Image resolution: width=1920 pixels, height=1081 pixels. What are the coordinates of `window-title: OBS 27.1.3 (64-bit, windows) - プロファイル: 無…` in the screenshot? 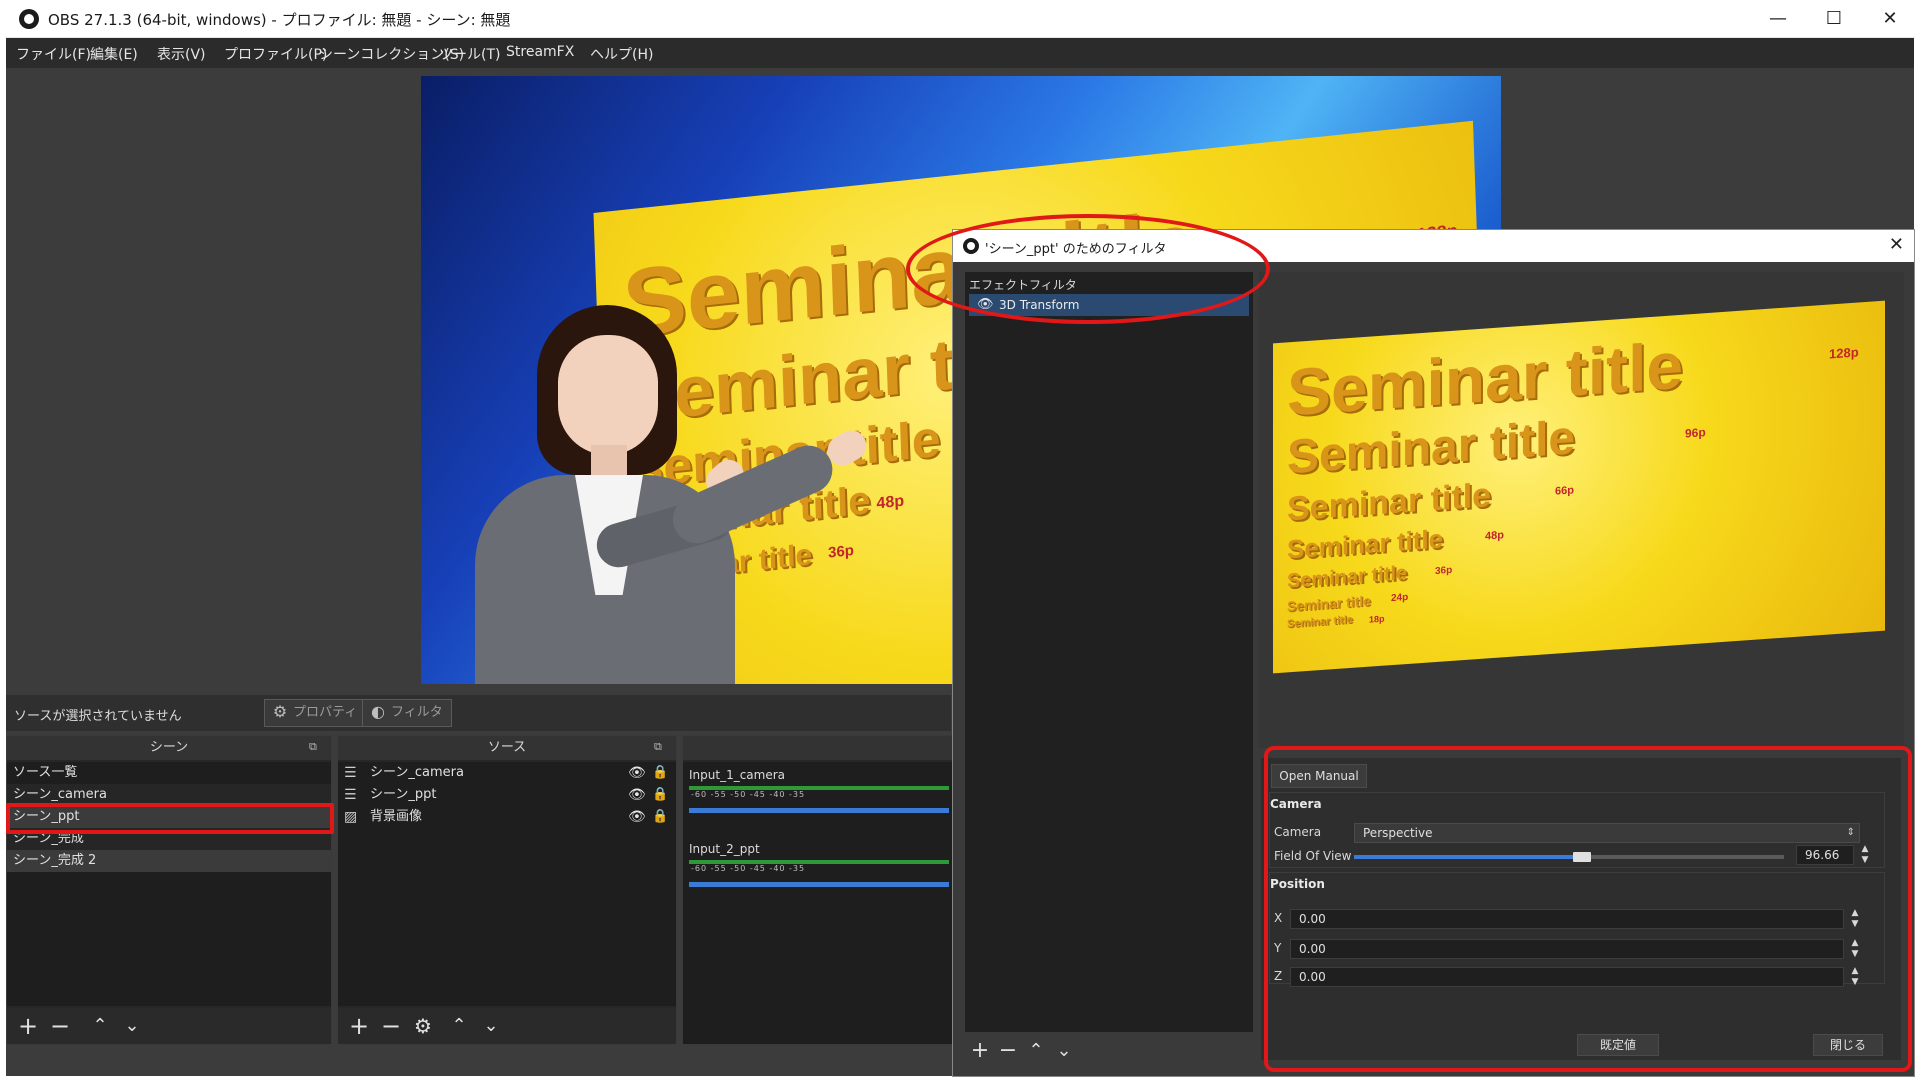 It's located at (279, 20).